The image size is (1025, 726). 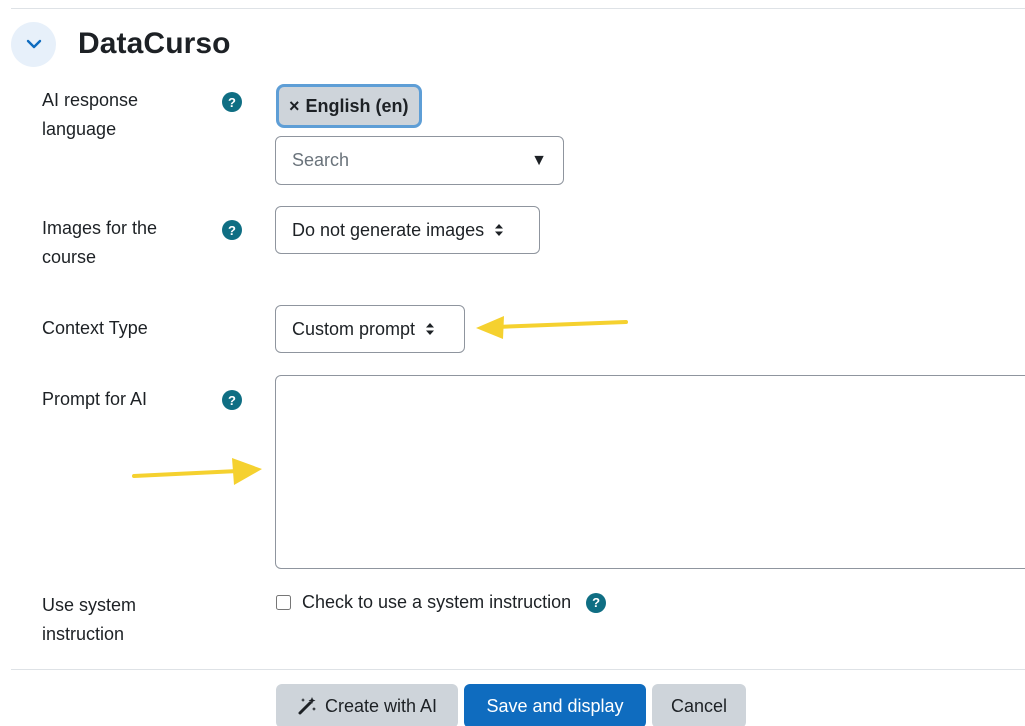 I want to click on remove-chip-icon: ×, so click(x=294, y=106).